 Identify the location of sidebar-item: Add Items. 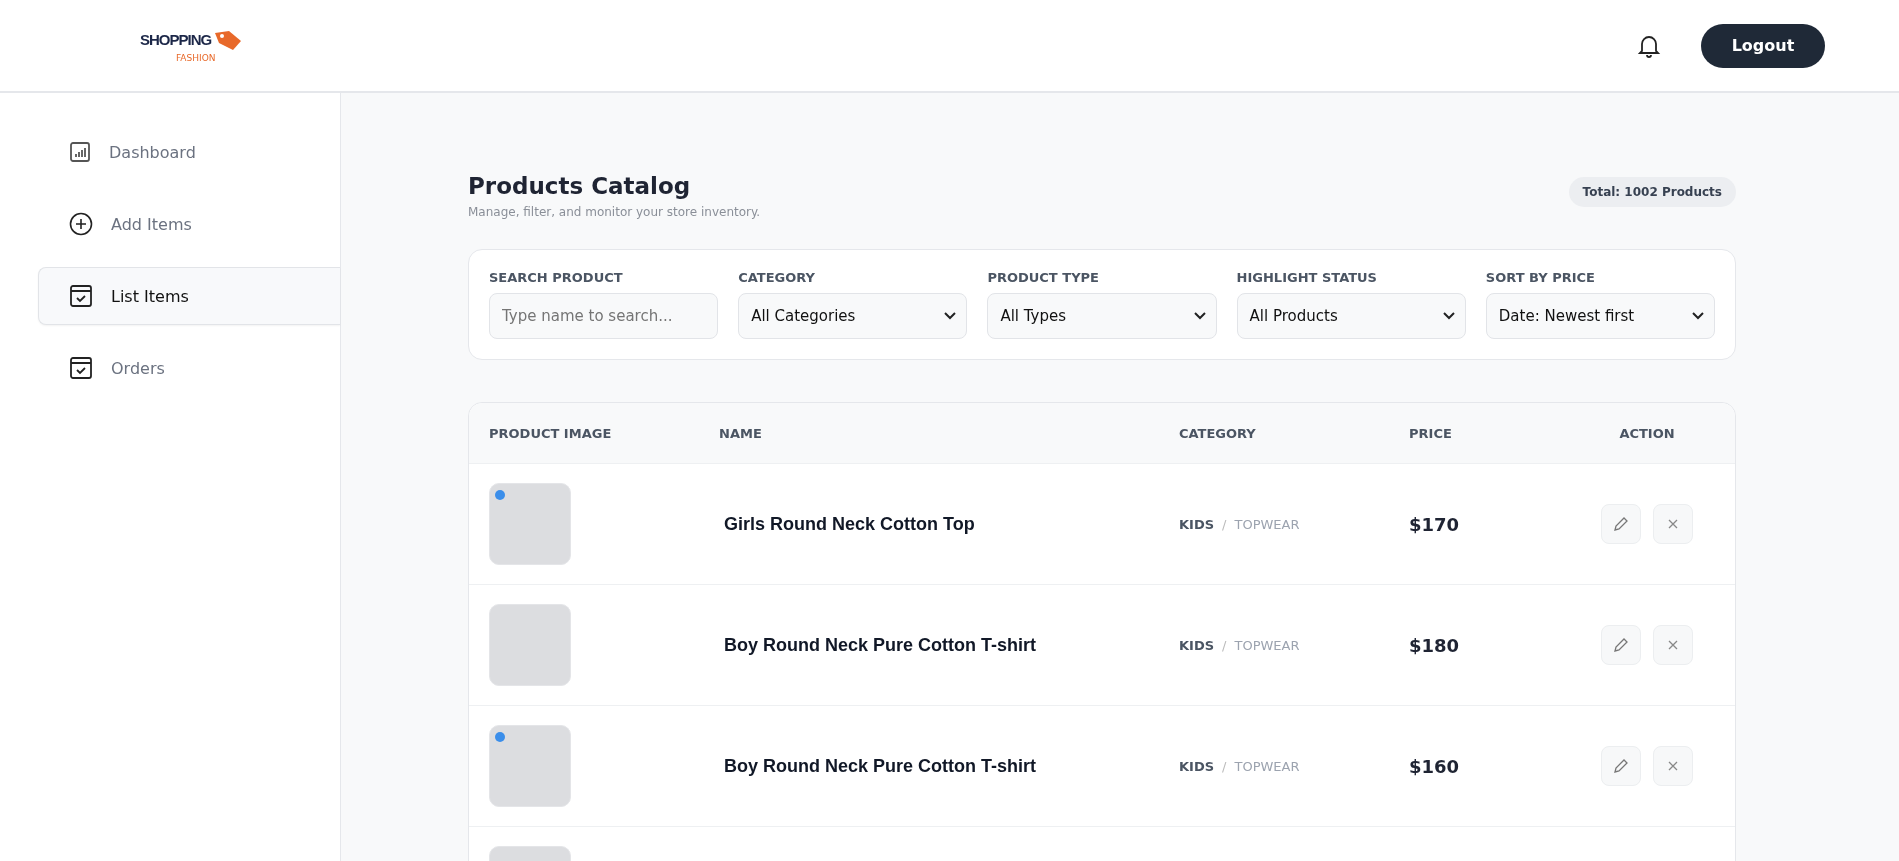
(189, 224).